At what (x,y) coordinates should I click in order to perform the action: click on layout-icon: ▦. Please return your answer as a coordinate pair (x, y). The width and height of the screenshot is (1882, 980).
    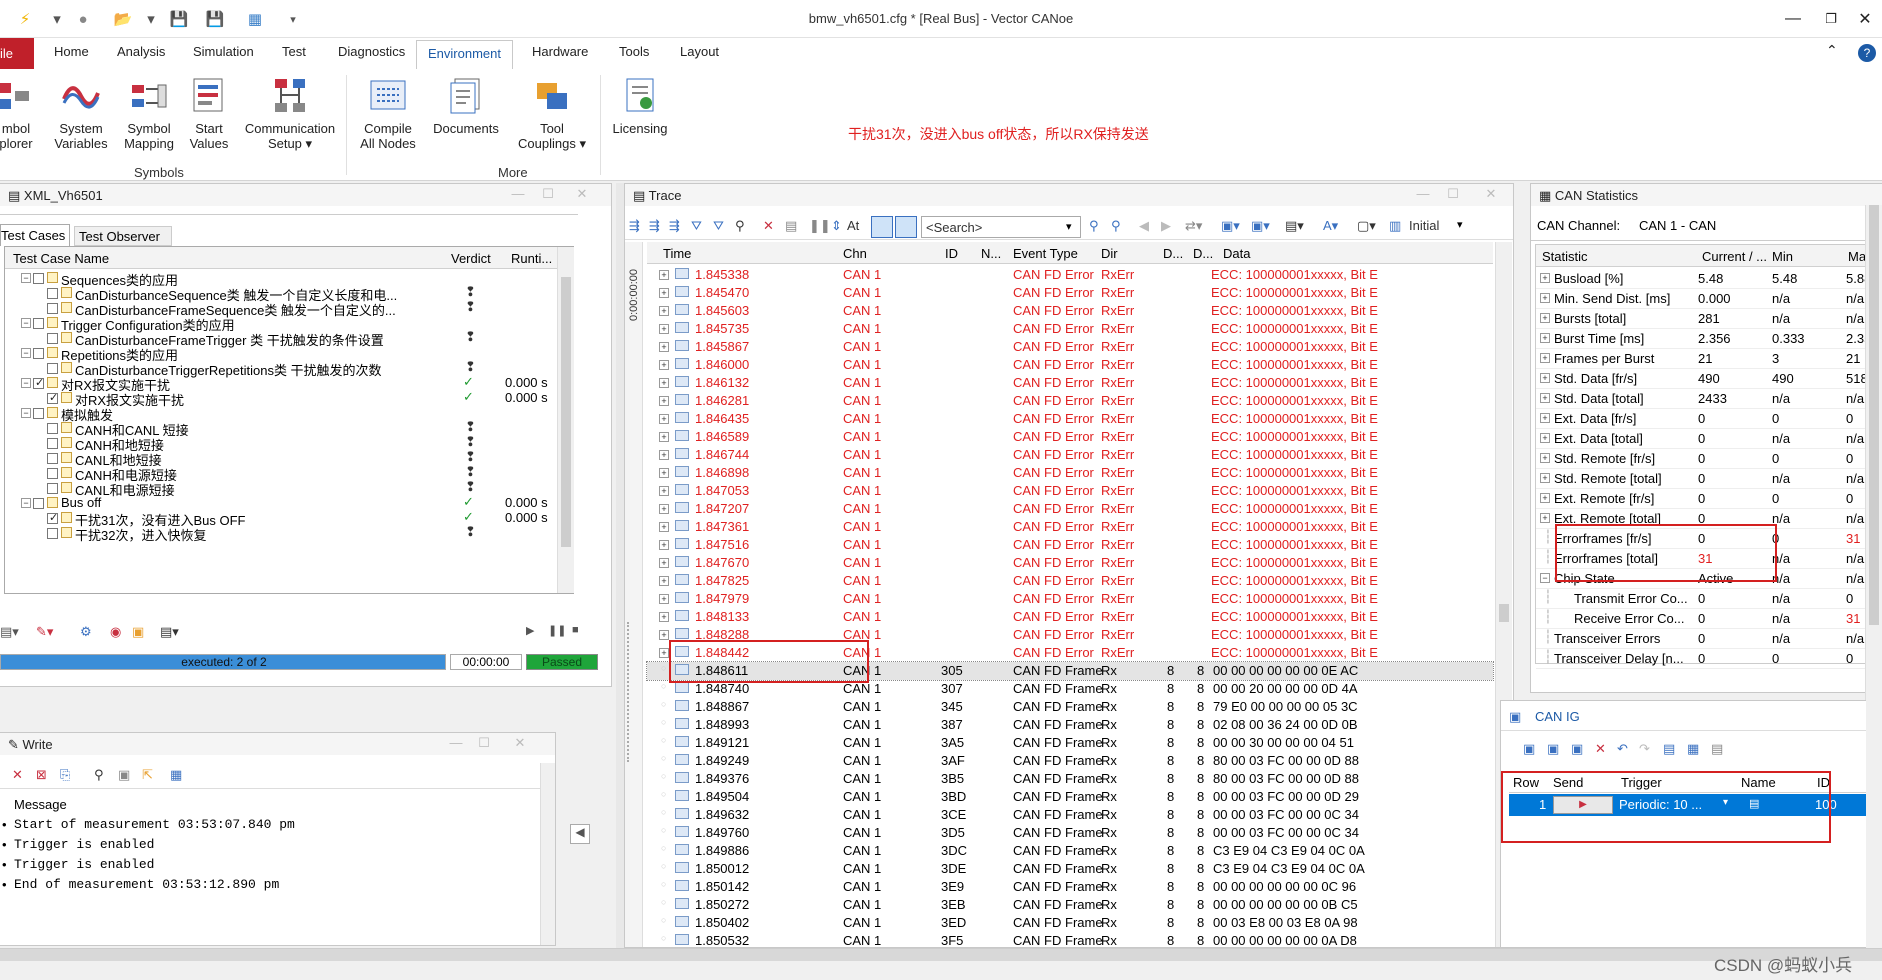
    Looking at the image, I should click on (176, 775).